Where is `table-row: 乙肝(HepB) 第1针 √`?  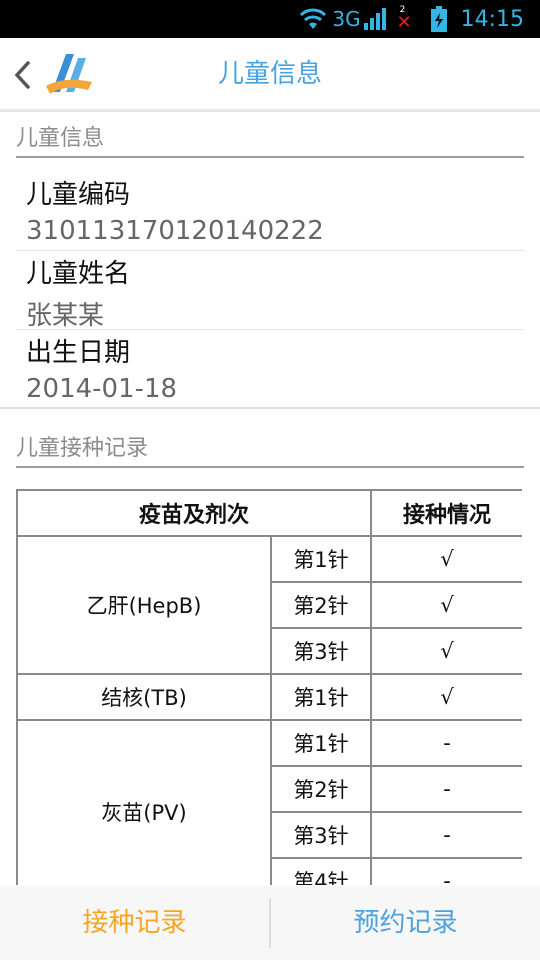 table-row: 乙肝(HepB) 第1针 √ is located at coordinates (269, 605).